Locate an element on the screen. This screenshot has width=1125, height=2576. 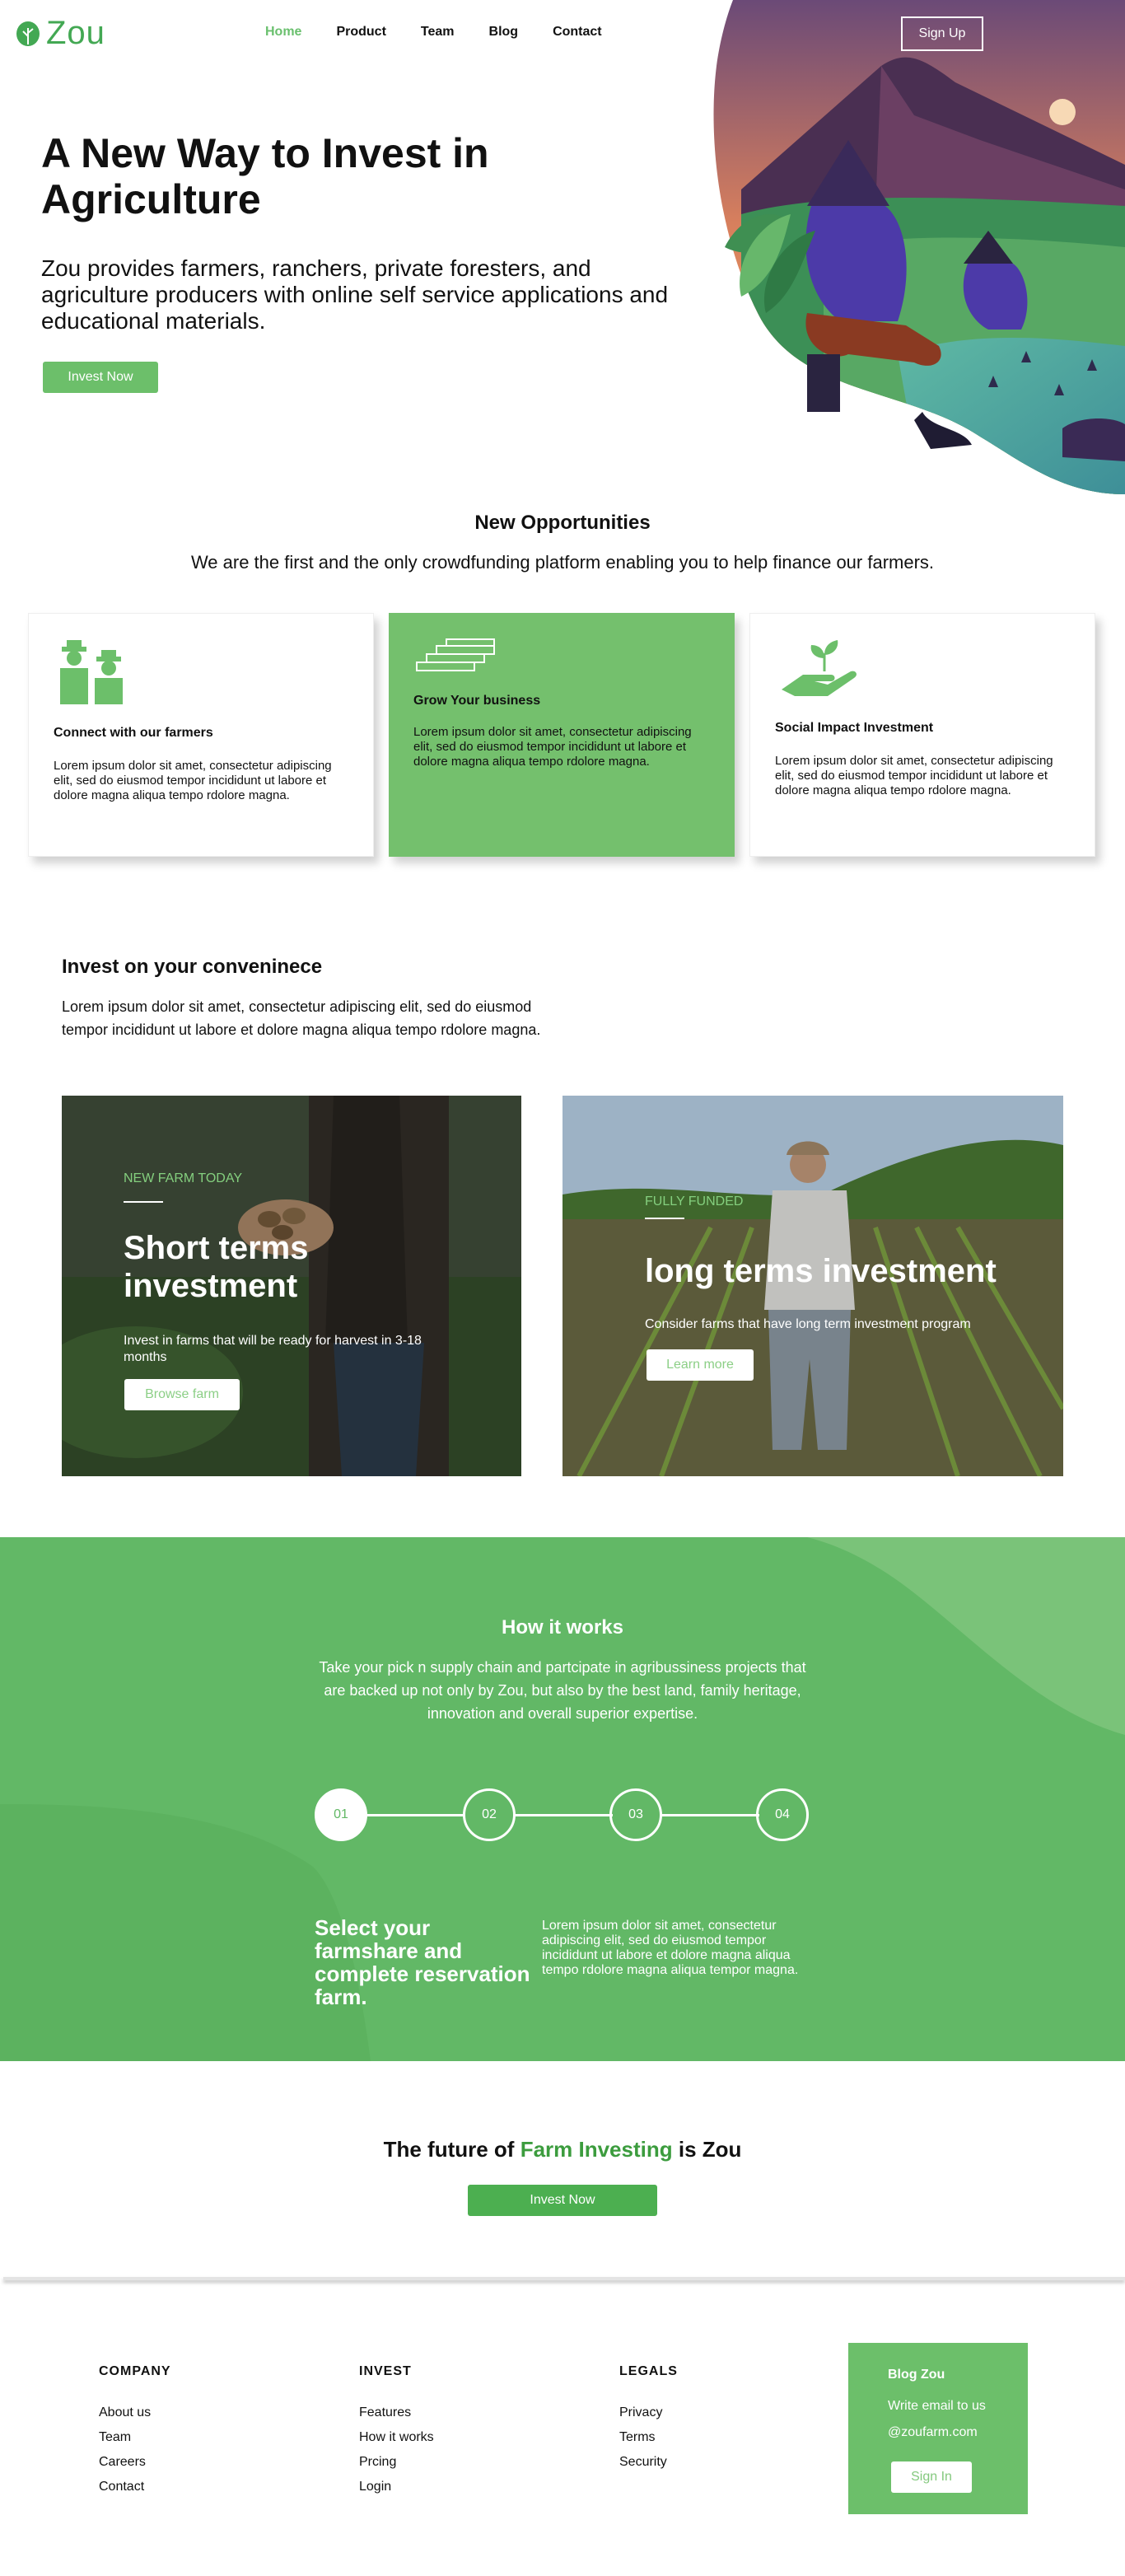
stairs-icon is located at coordinates (456, 654).